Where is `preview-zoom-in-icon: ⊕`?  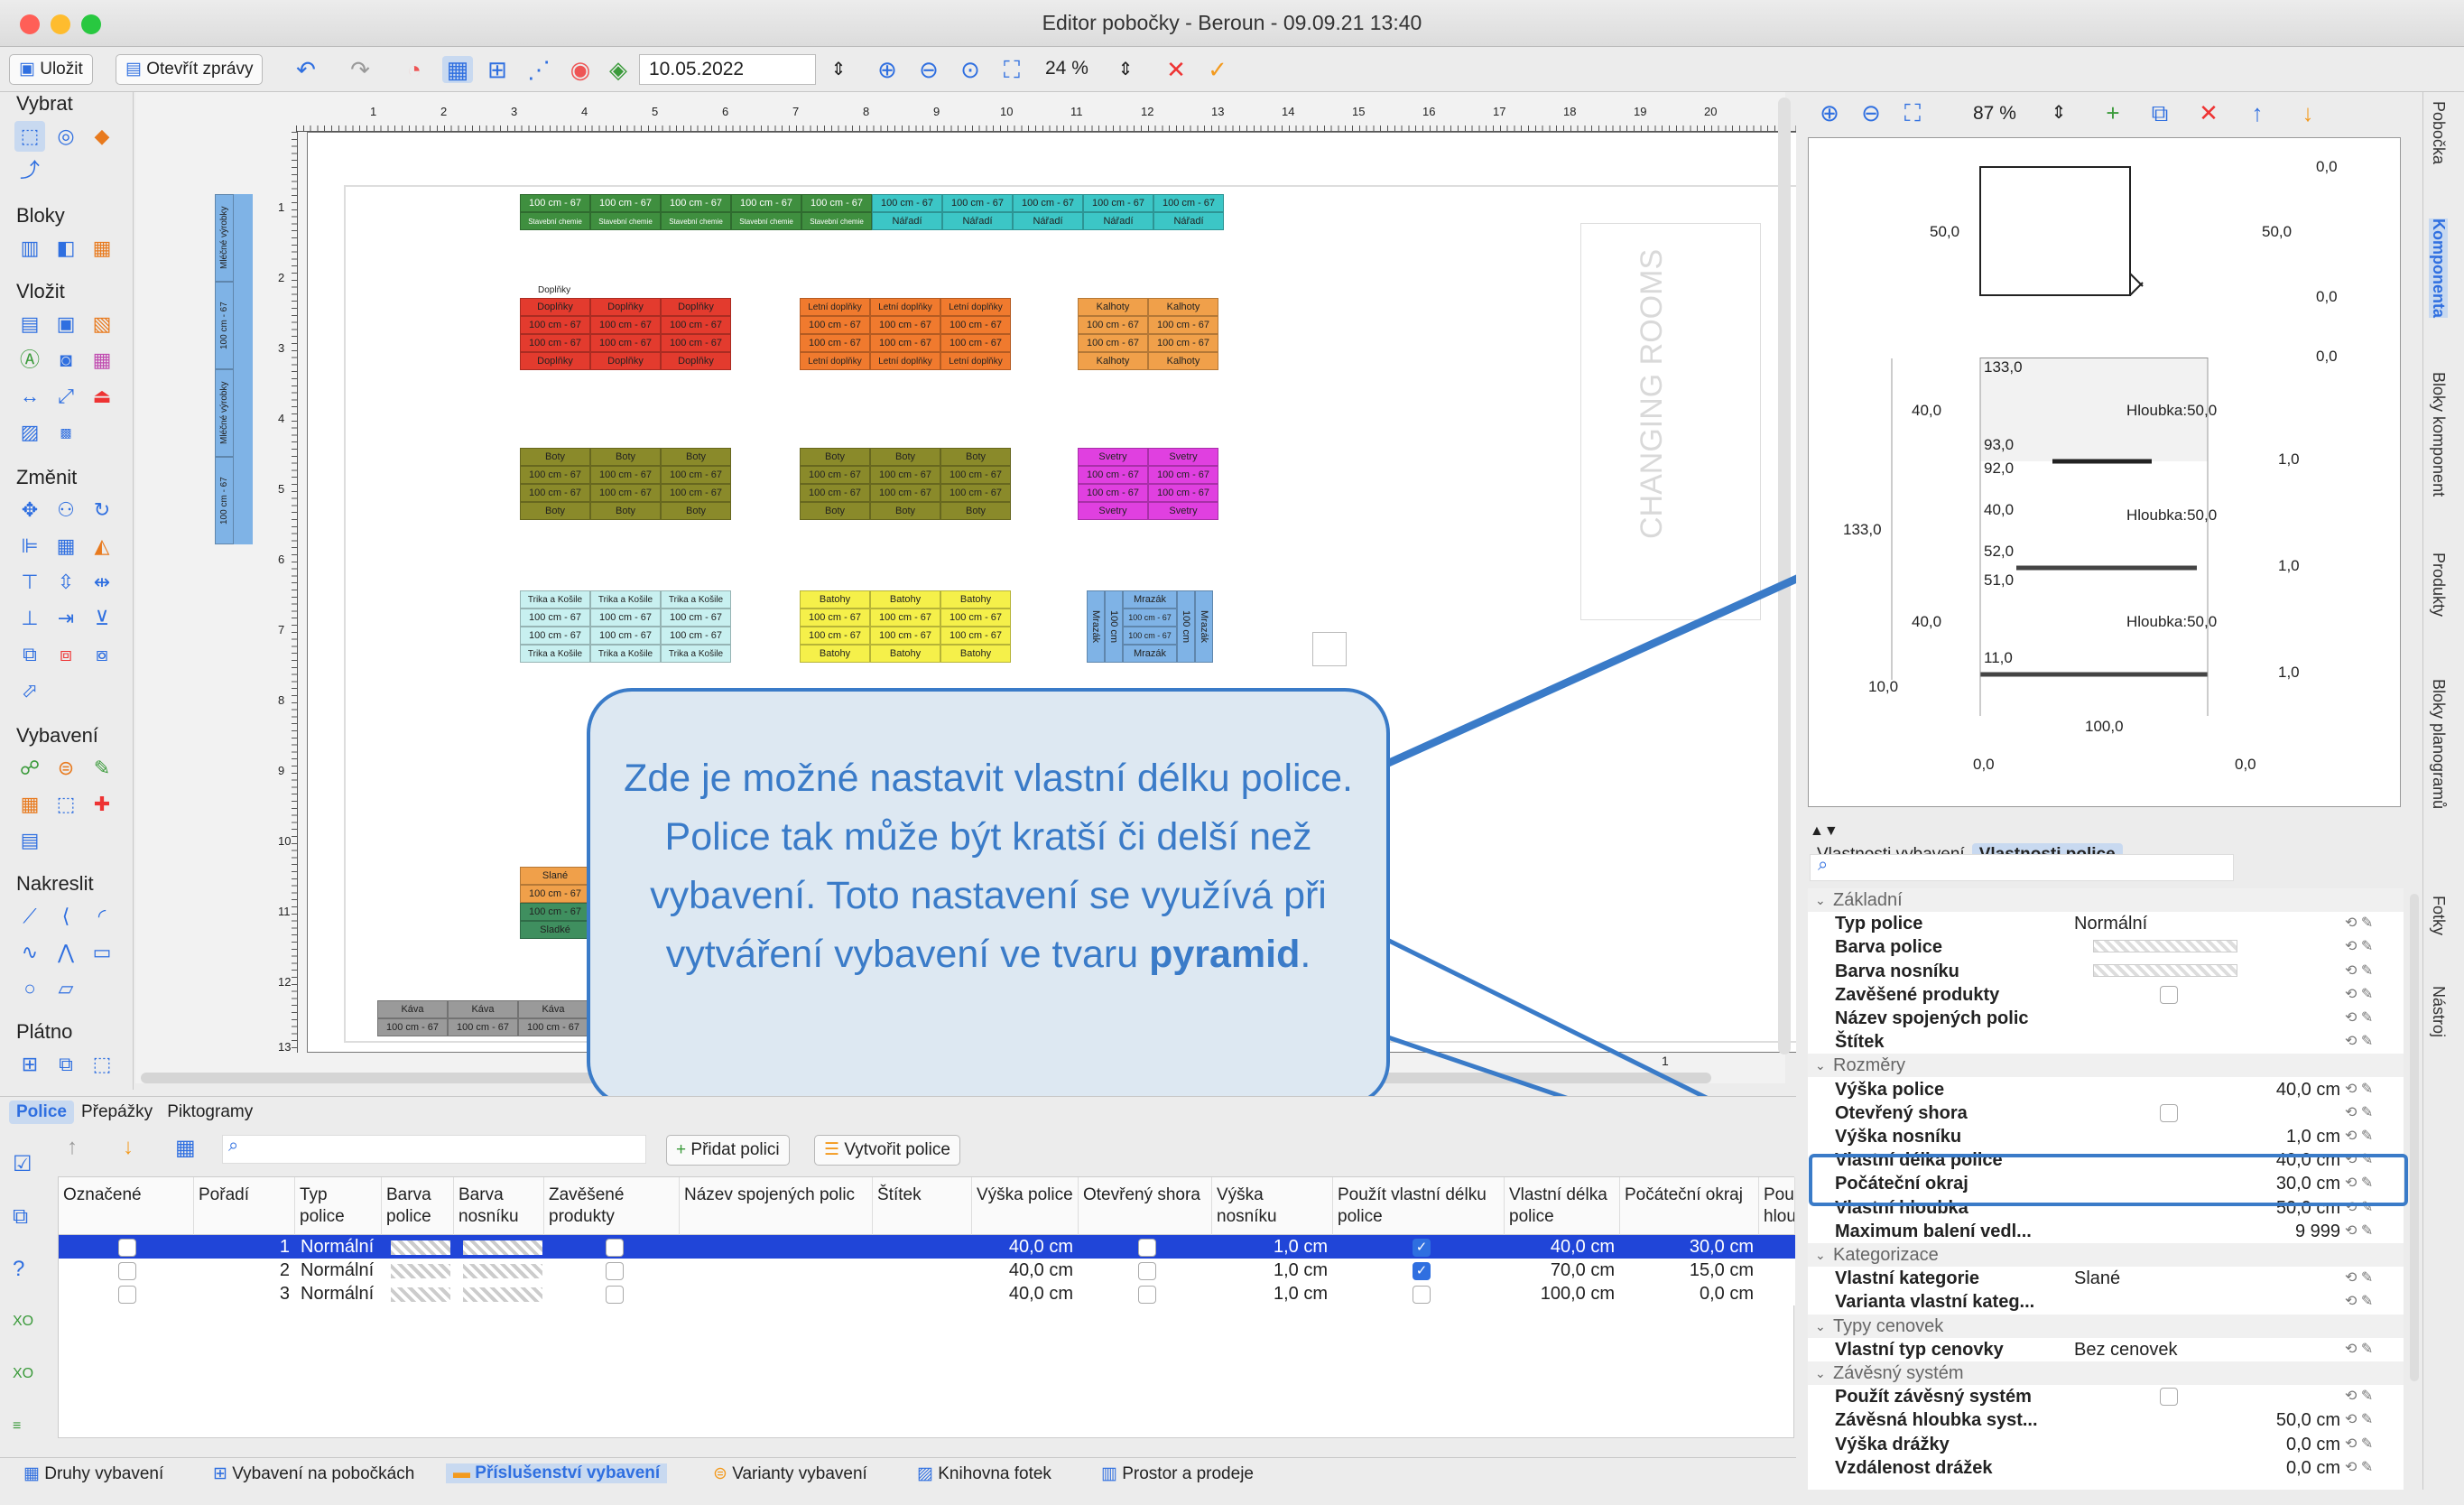 preview-zoom-in-icon: ⊕ is located at coordinates (1829, 113).